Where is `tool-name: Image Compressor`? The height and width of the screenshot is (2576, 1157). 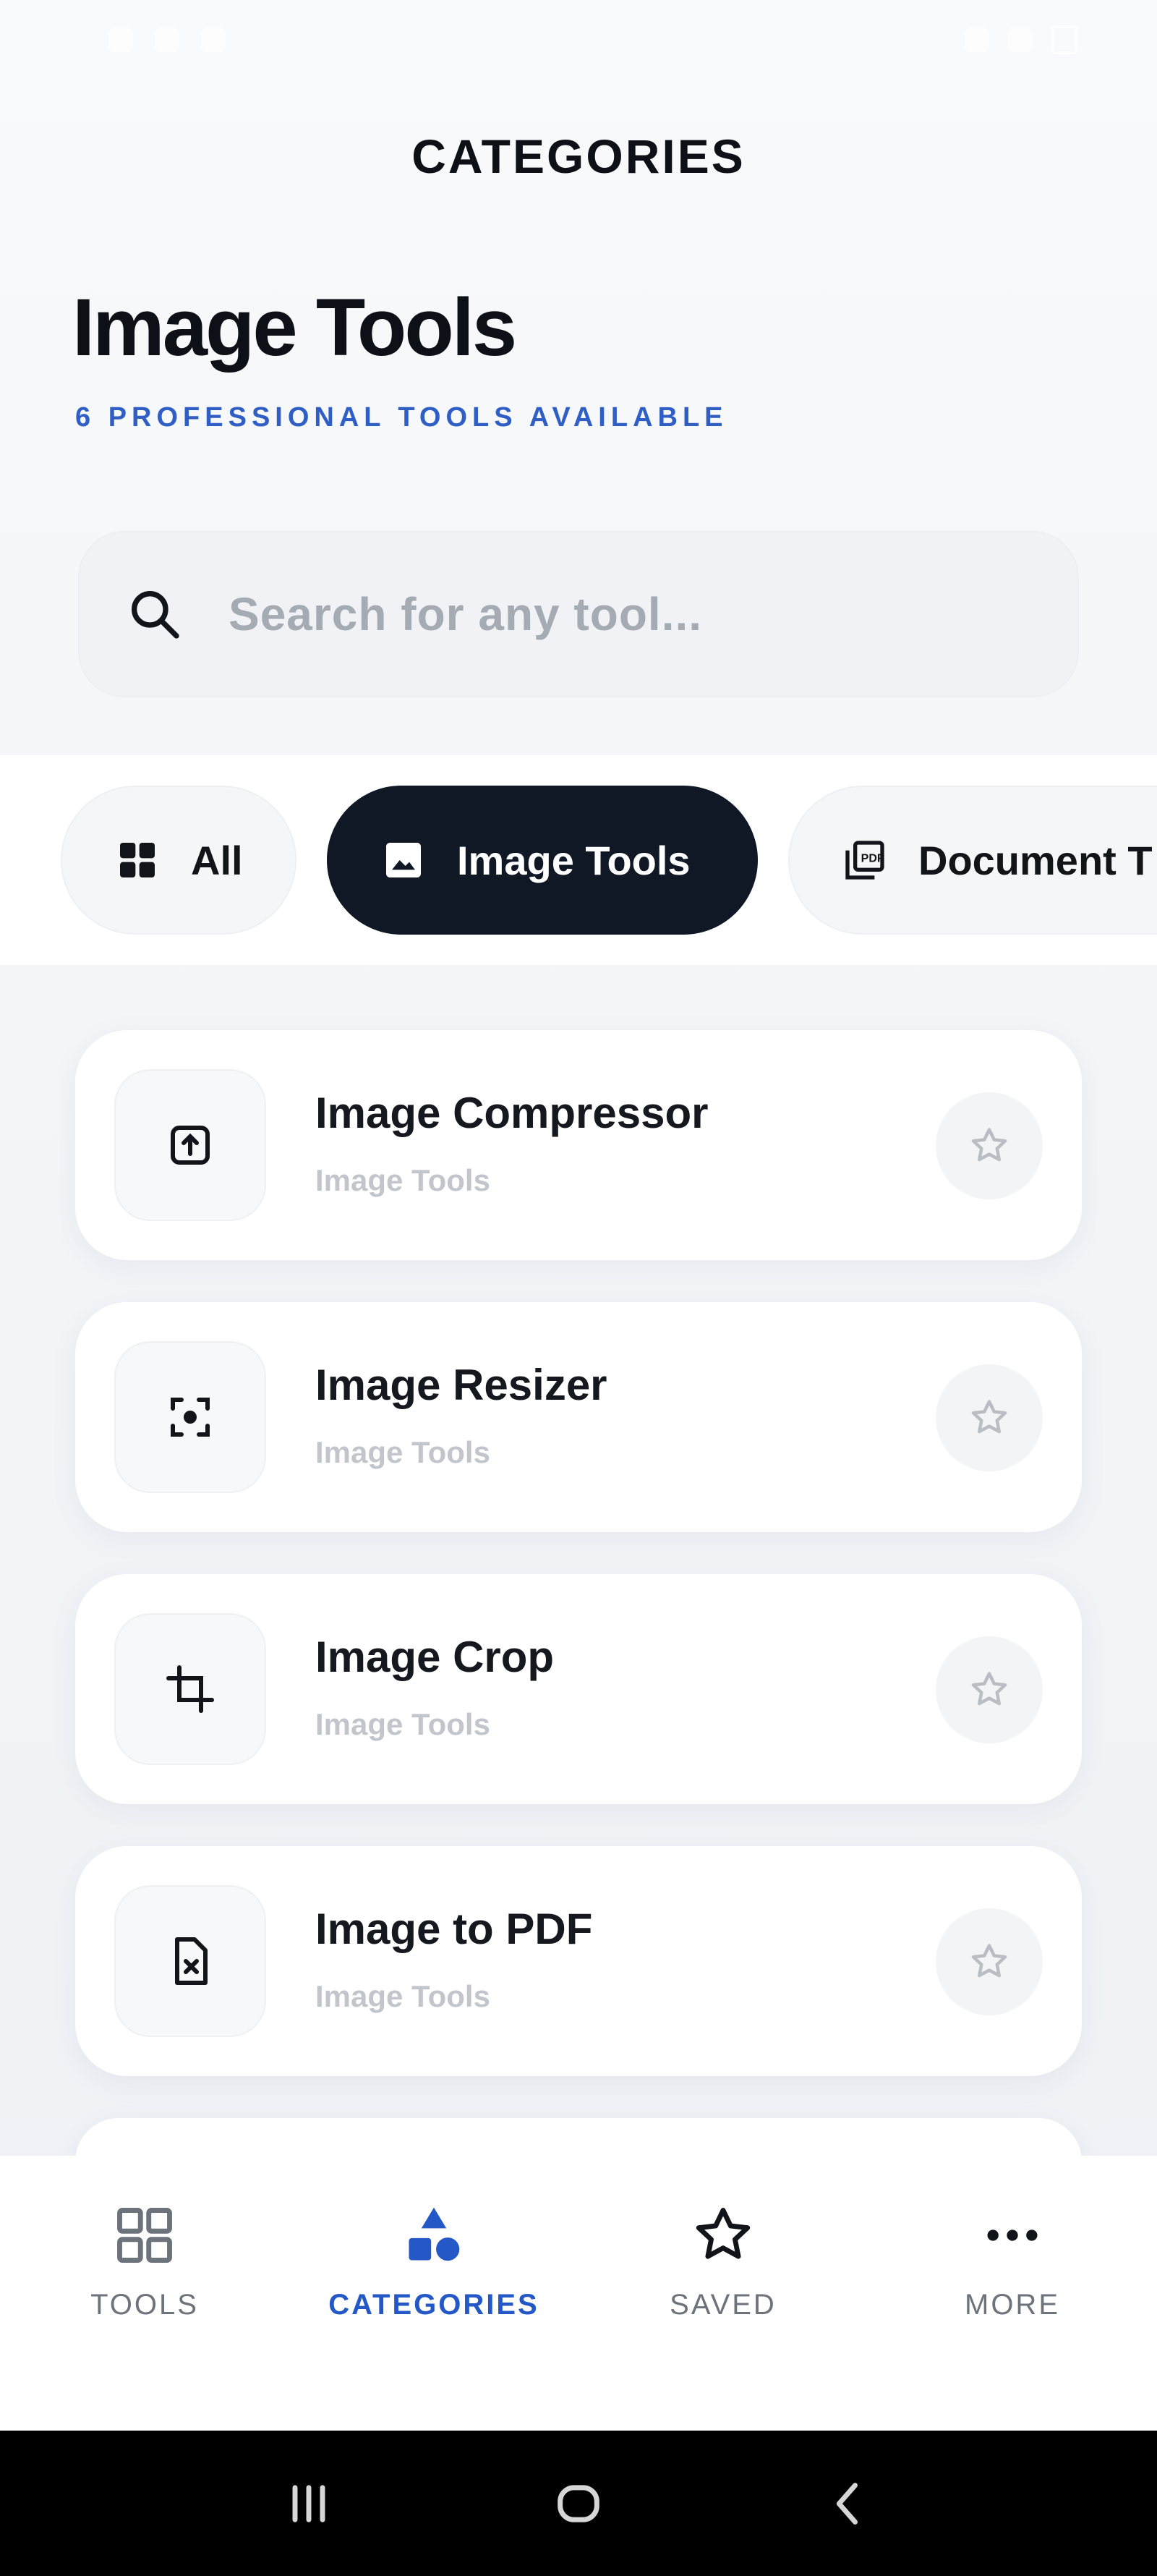
tool-name: Image Compressor is located at coordinates (512, 1113).